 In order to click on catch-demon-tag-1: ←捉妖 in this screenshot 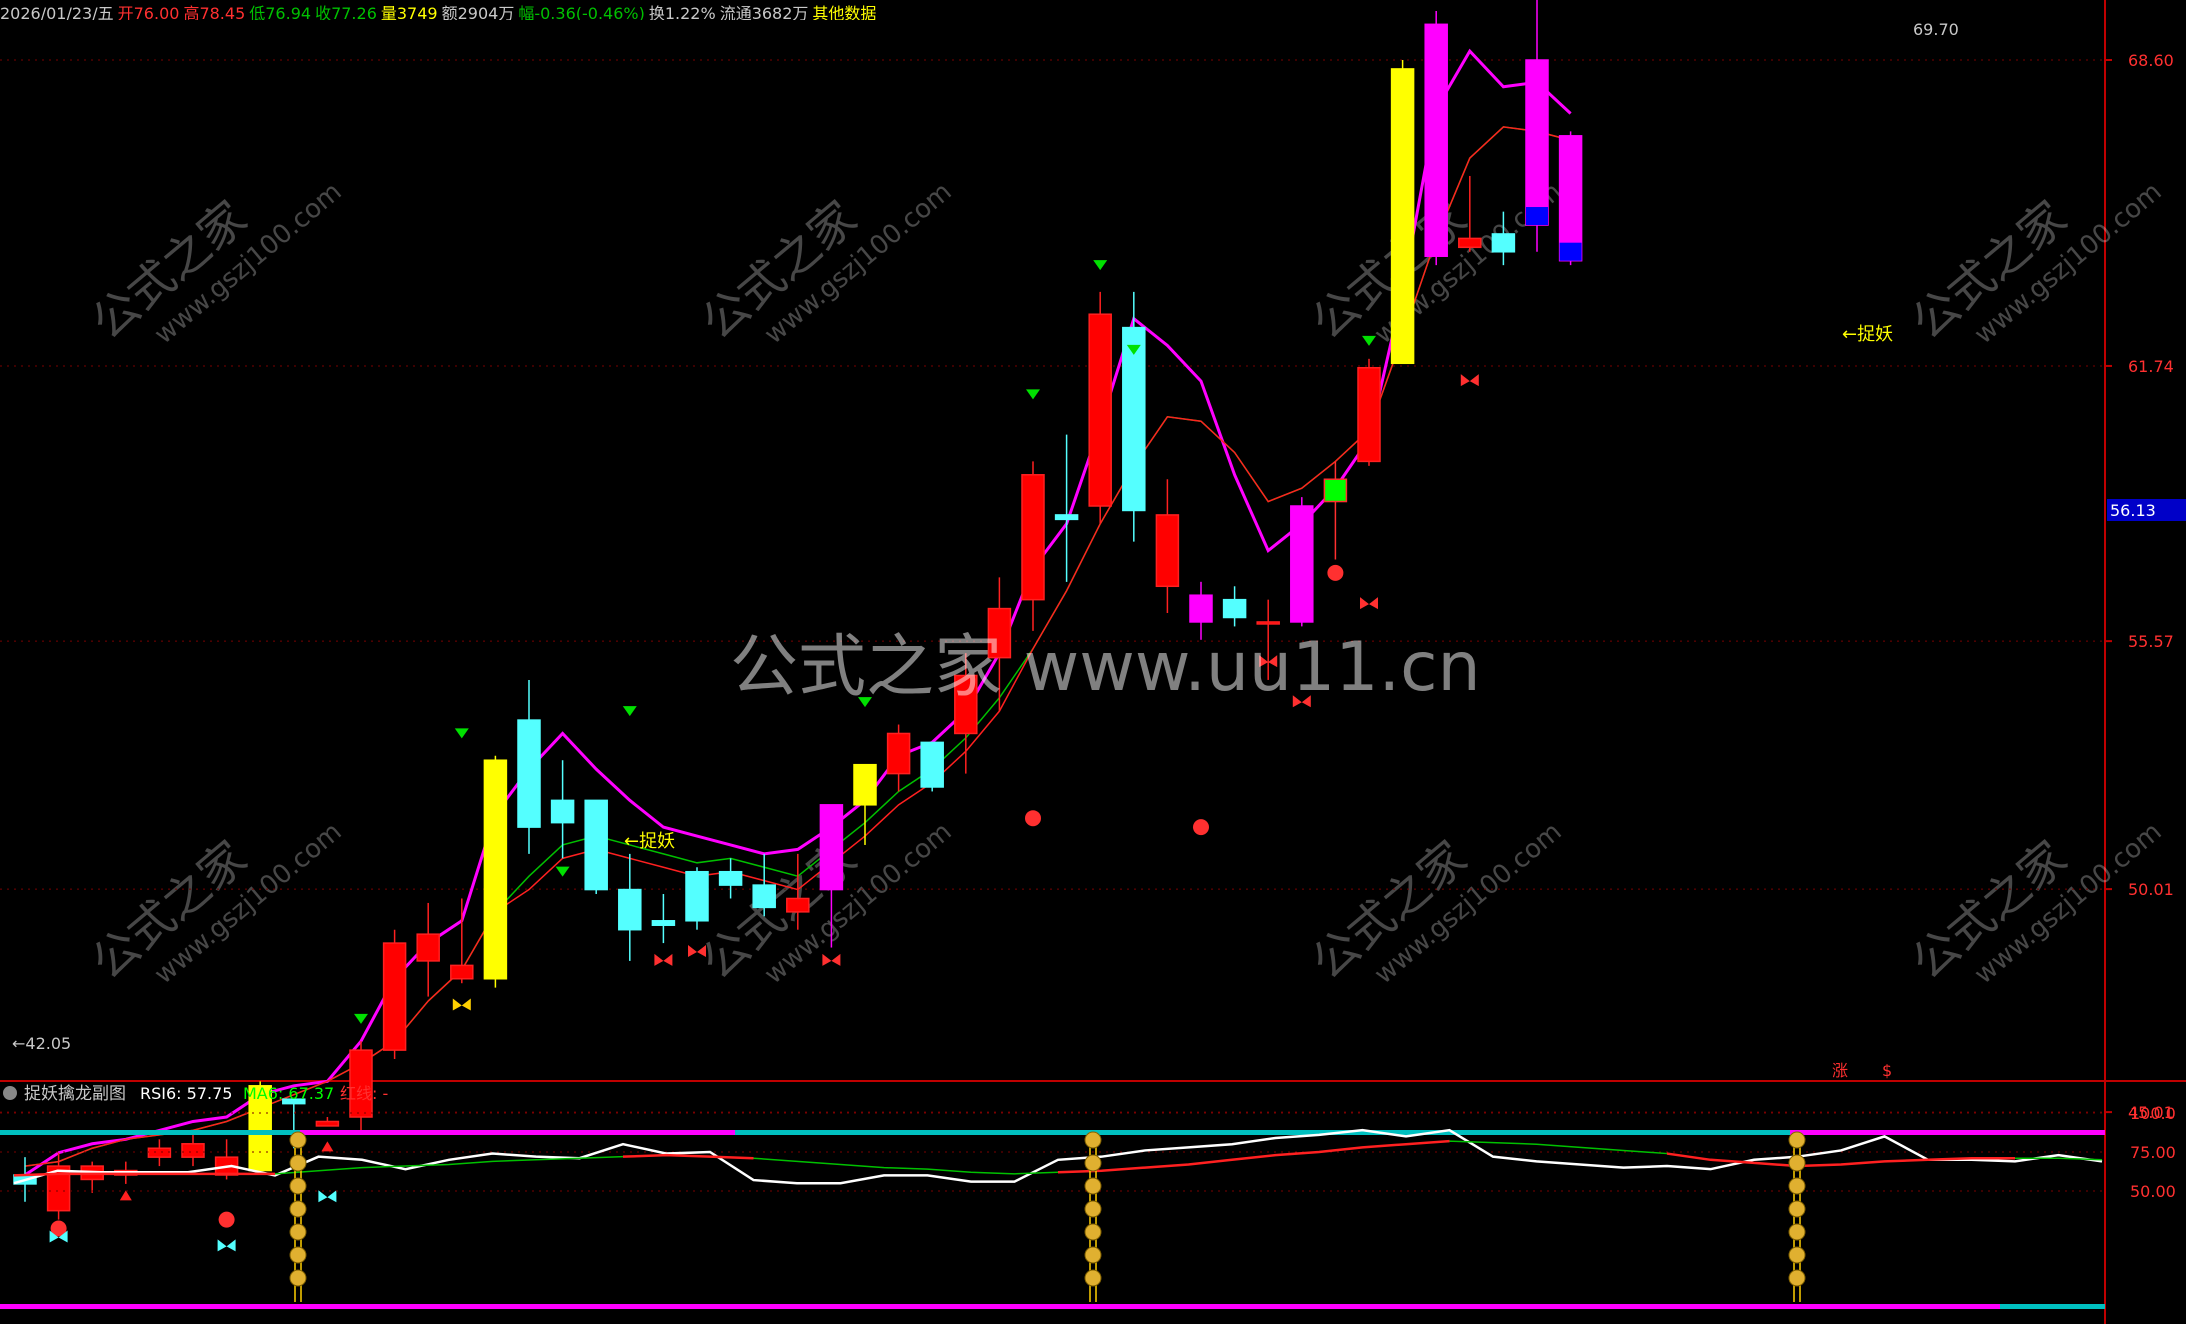, I will do `click(649, 841)`.